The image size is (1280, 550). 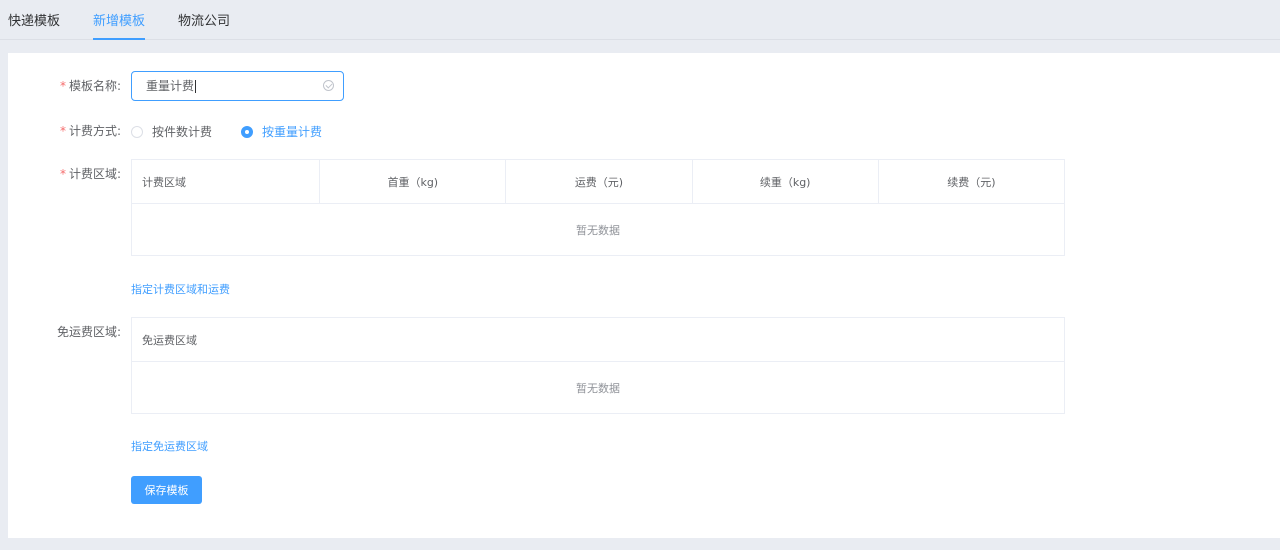 What do you see at coordinates (180, 289) in the screenshot?
I see `add-billing-area-link: 指定计费区域和运费` at bounding box center [180, 289].